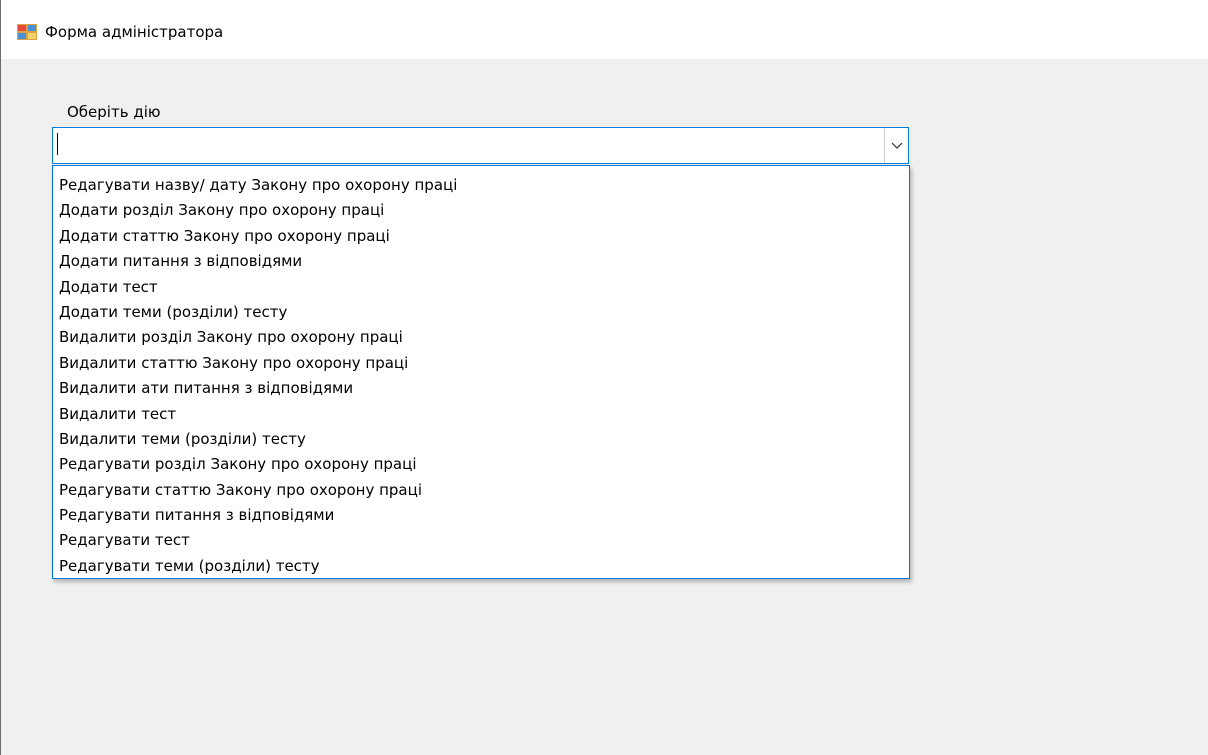 This screenshot has width=1208, height=755. I want to click on dropdown-toggle-button, so click(896, 145).